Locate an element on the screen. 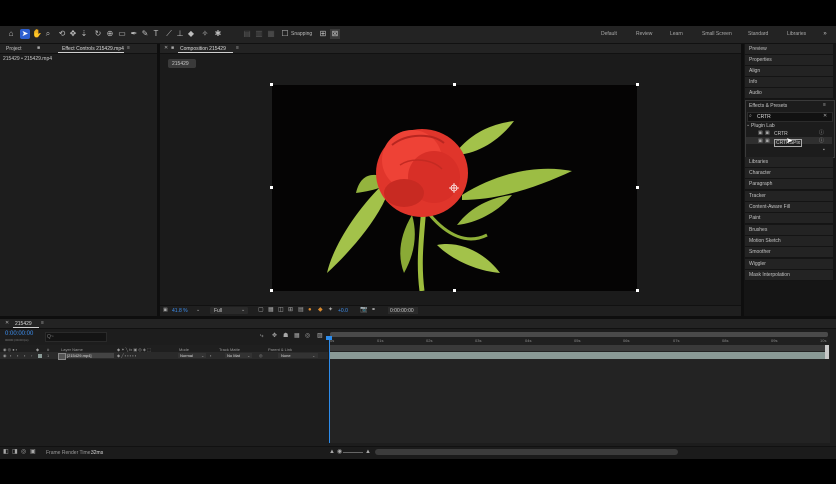 This screenshot has width=836, height=484. show-snapshot-icon: ⚭ is located at coordinates (373, 310).